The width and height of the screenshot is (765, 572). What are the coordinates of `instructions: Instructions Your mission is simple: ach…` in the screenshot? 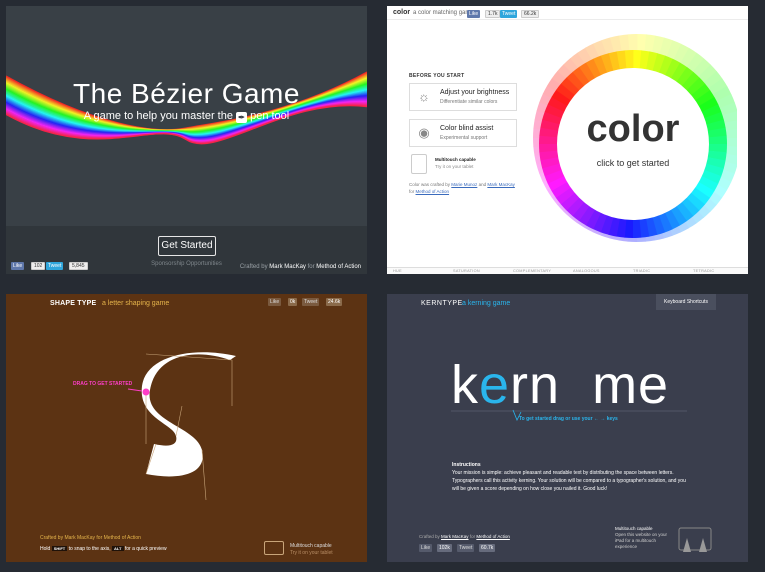 It's located at (572, 477).